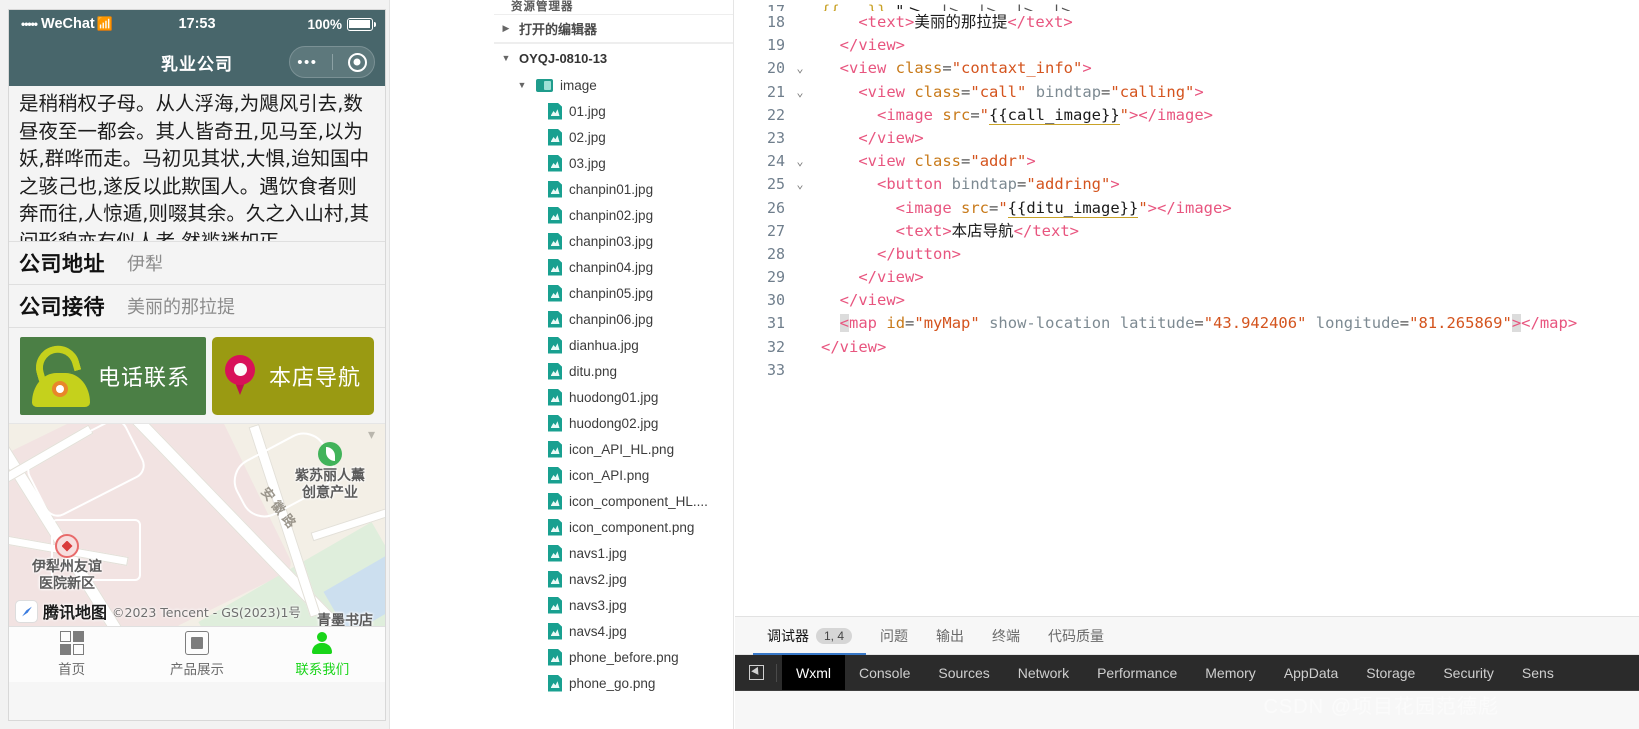 Image resolution: width=1639 pixels, height=729 pixels. Describe the element at coordinates (613, 57) in the screenshot. I see `explorer-section-project-root: ▼ OYQJ-0810-13` at that location.